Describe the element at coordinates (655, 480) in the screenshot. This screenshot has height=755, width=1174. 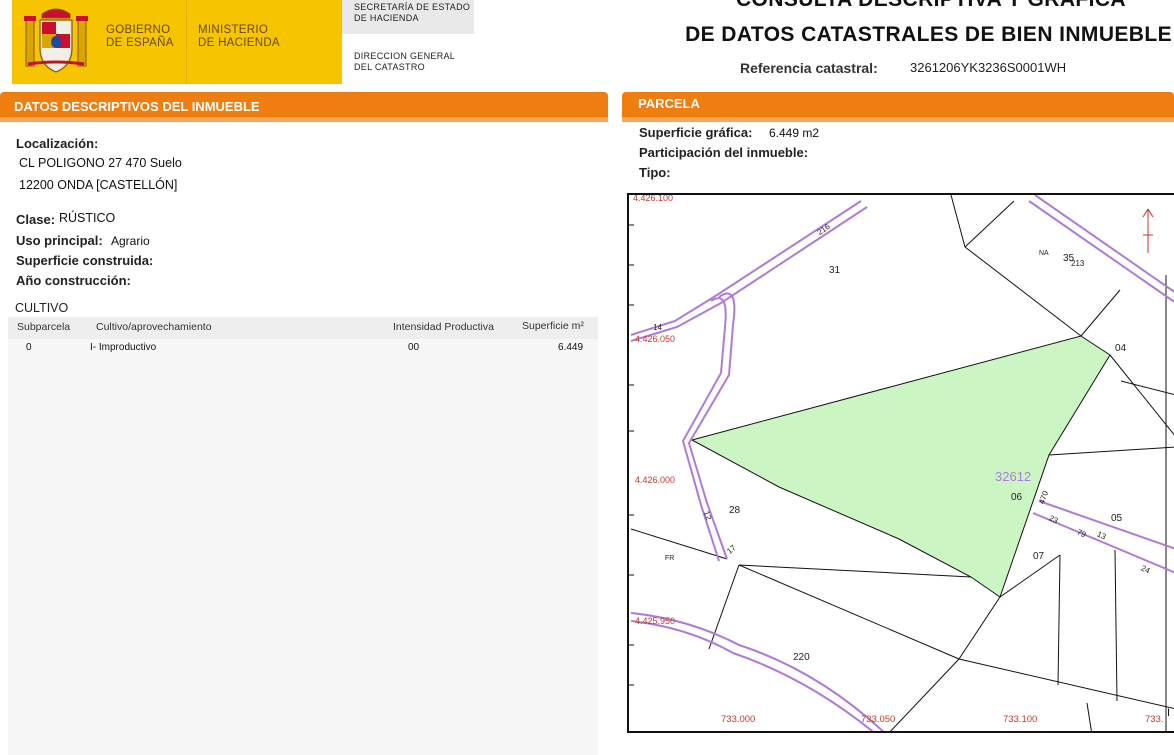
I see `y-coord-4426000: 4.426.000` at that location.